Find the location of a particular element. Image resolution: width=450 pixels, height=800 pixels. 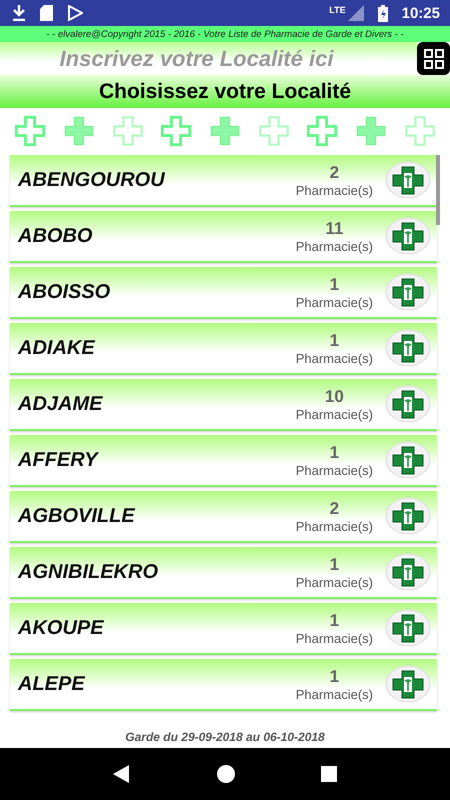

network-label: LTE is located at coordinates (337, 10).